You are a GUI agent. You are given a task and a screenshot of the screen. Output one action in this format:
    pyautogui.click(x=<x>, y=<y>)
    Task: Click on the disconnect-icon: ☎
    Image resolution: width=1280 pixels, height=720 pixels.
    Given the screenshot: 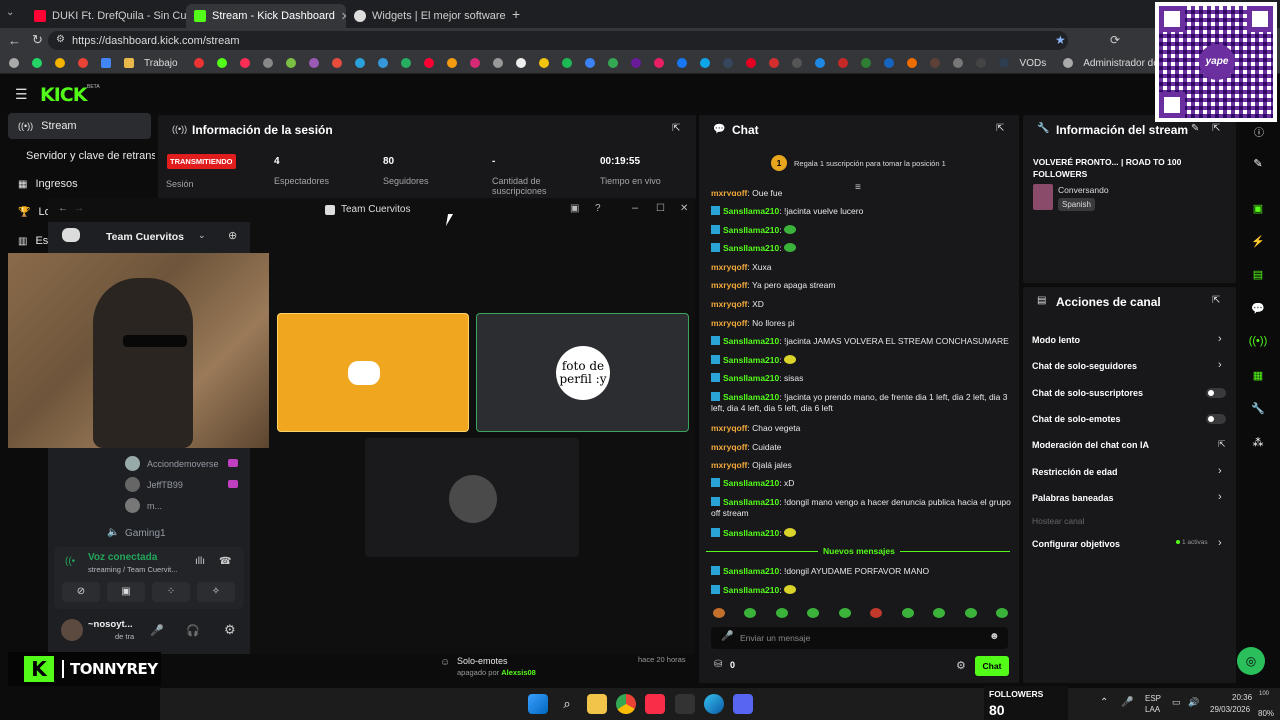 What is the action you would take?
    pyautogui.click(x=225, y=561)
    